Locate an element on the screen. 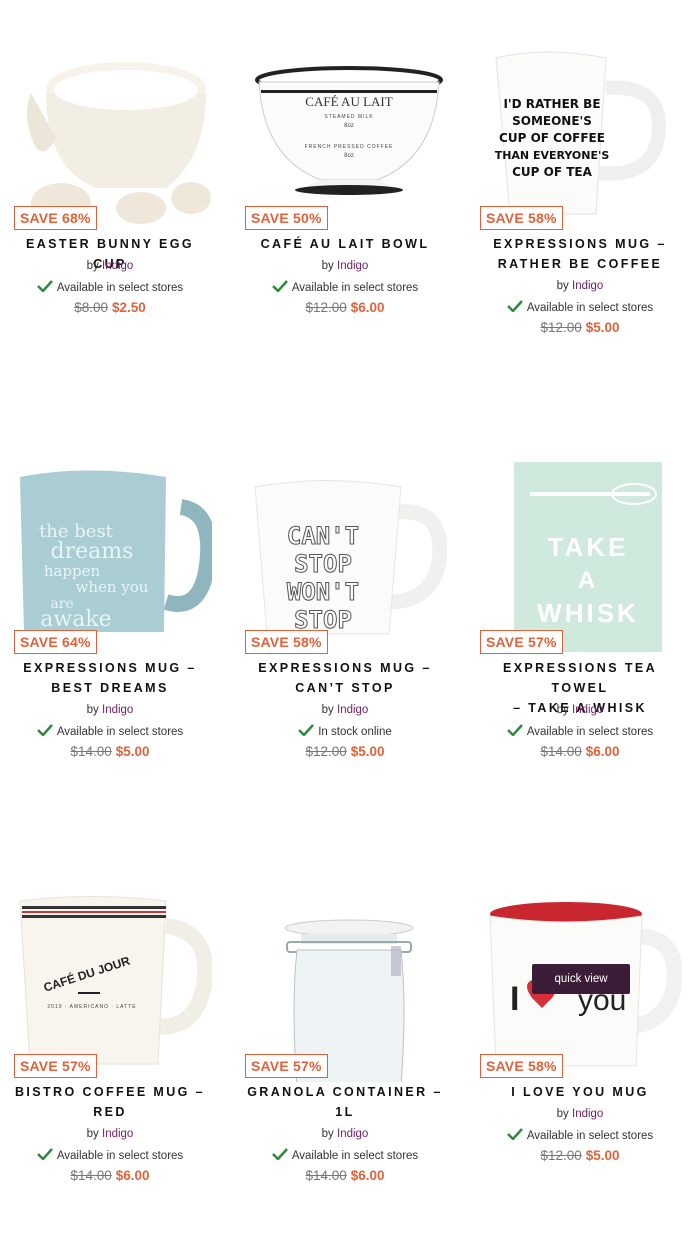 The width and height of the screenshot is (697, 1248). save-badge: SAVE 50% is located at coordinates (286, 218).